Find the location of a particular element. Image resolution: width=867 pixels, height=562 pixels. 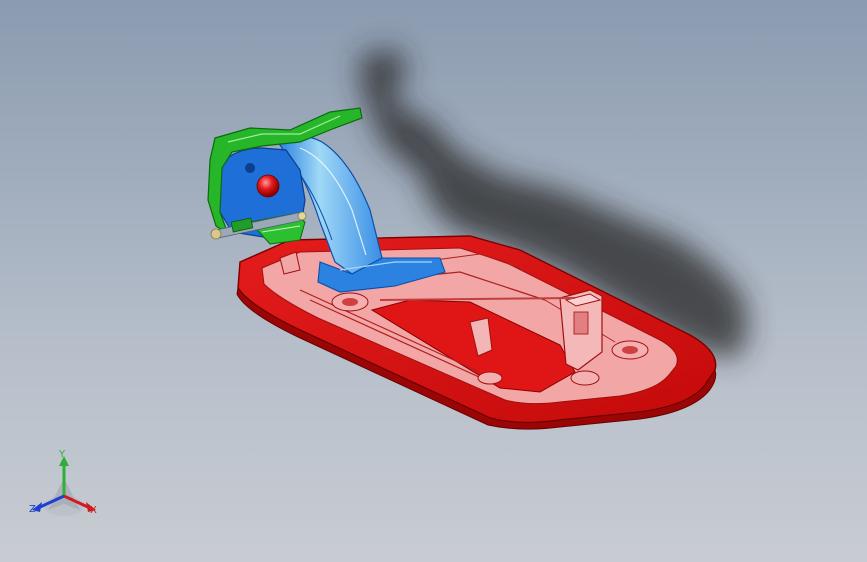

x-axis-label: X is located at coordinates (93, 510).